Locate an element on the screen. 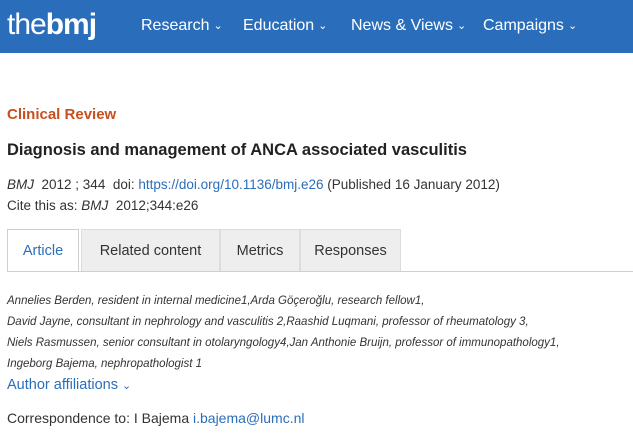  nav-education-label: Education is located at coordinates (279, 25).